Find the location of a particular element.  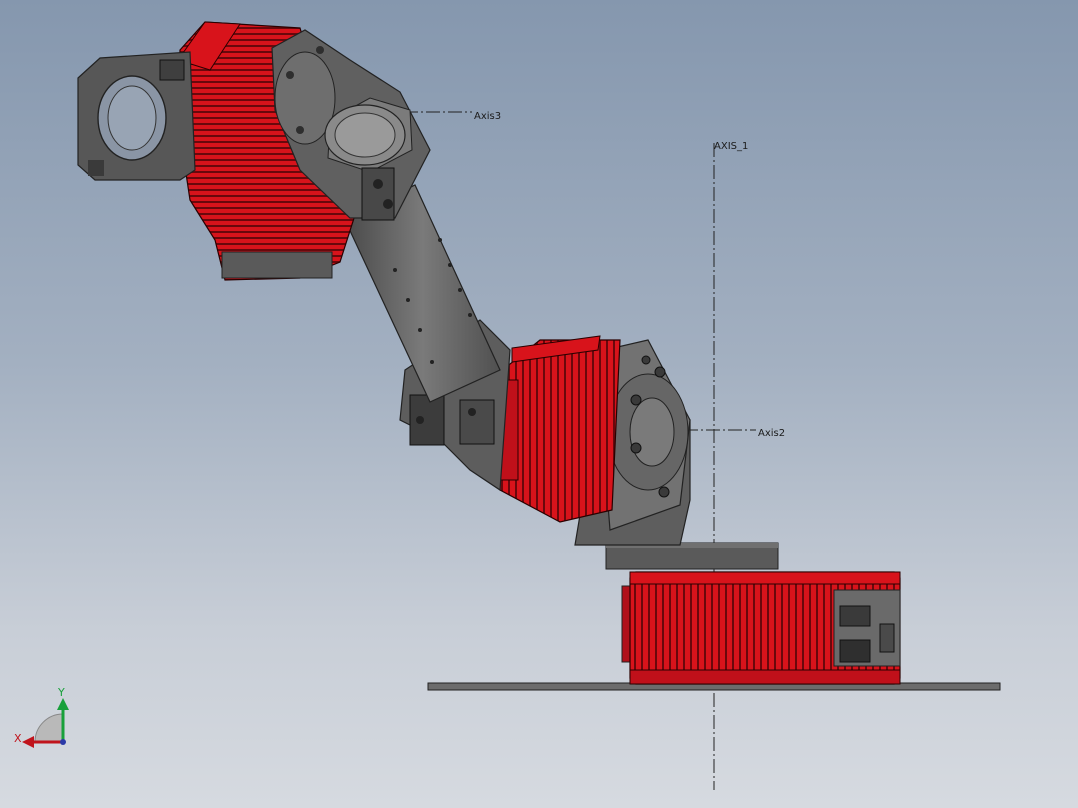

end-clamp is located at coordinates (136, 116).